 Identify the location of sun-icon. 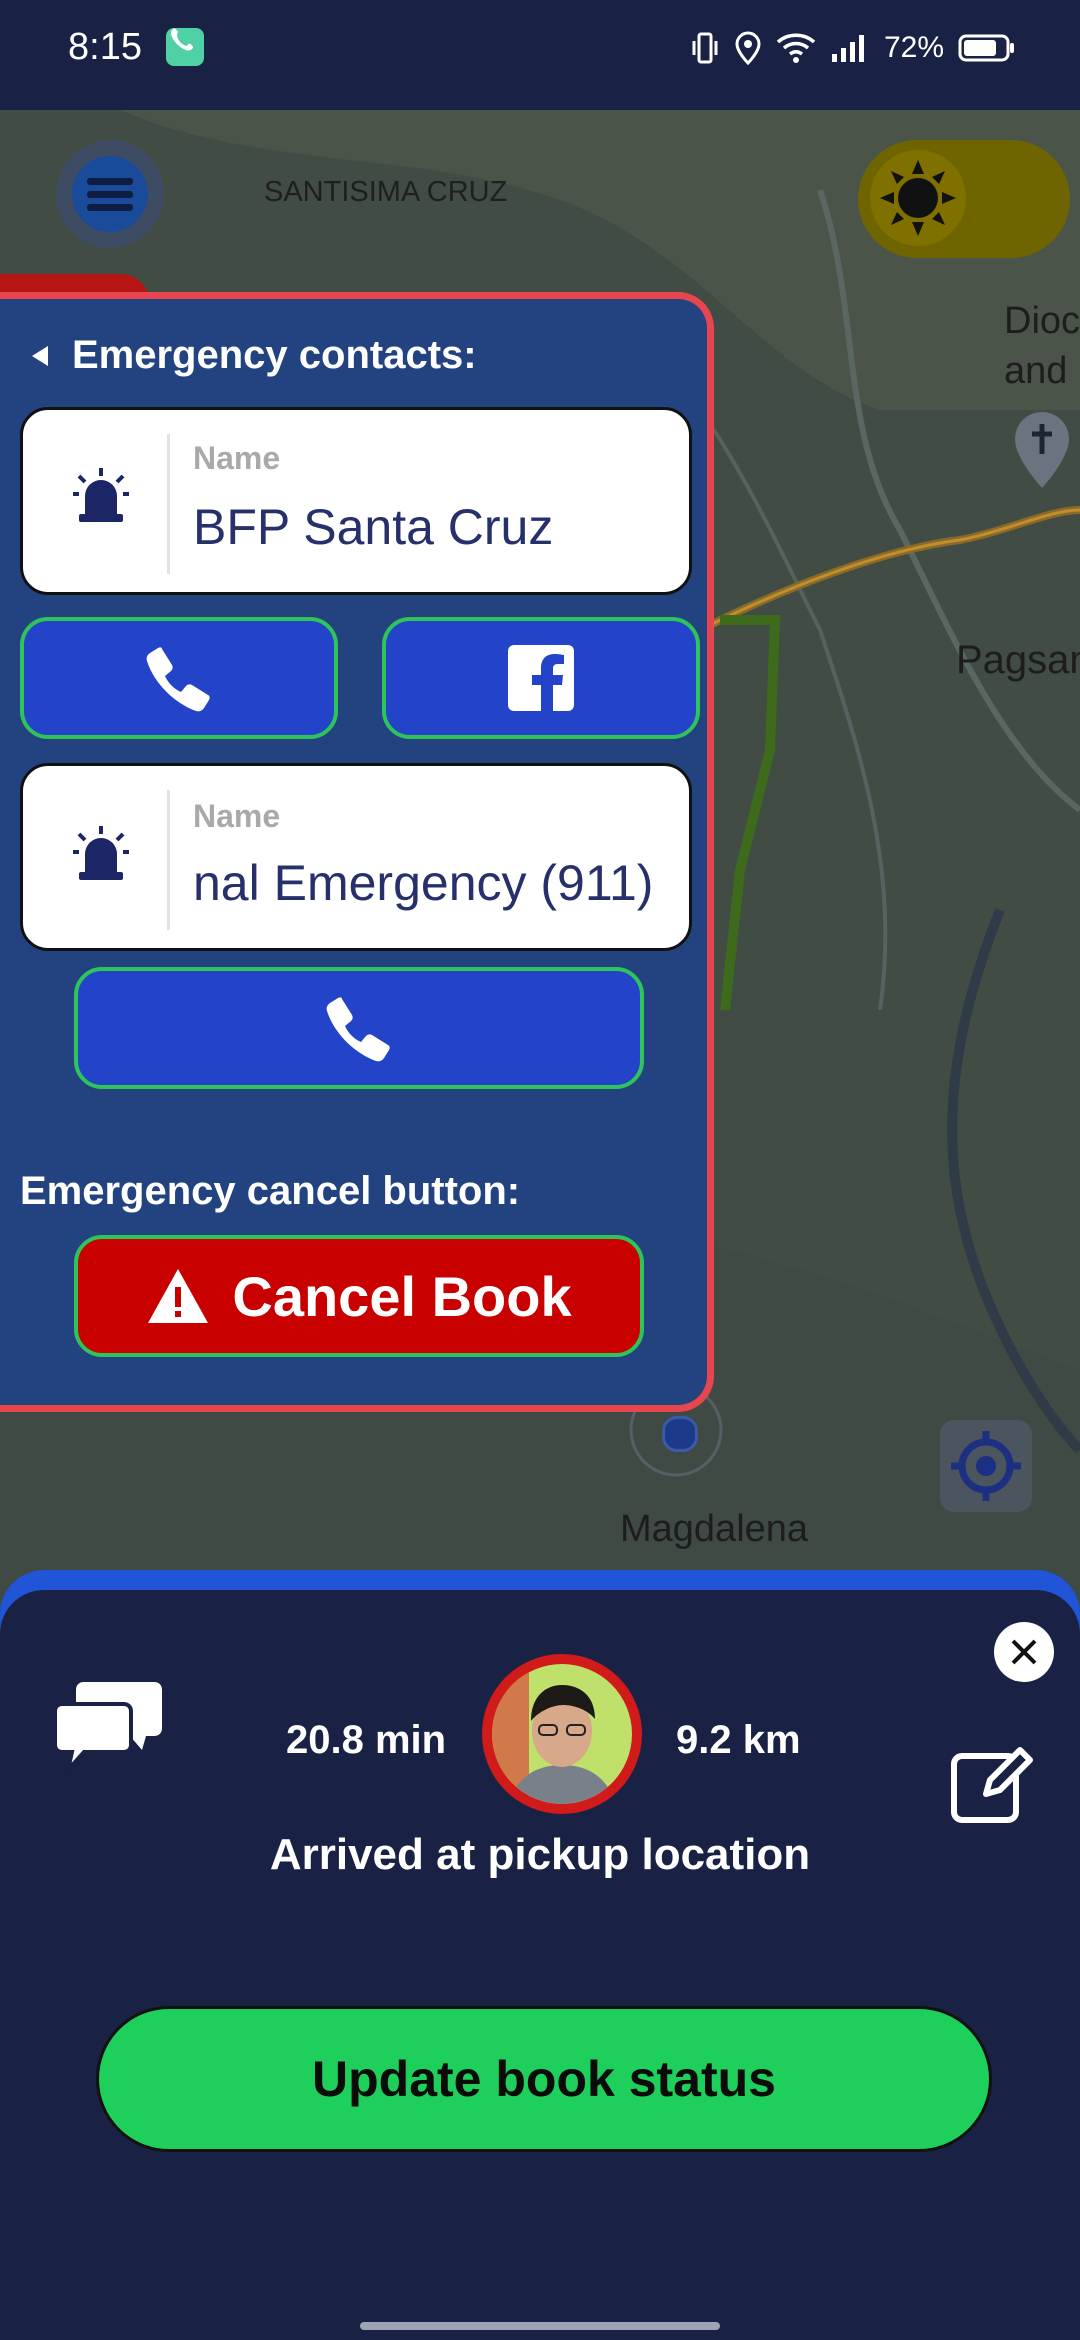
(918, 198).